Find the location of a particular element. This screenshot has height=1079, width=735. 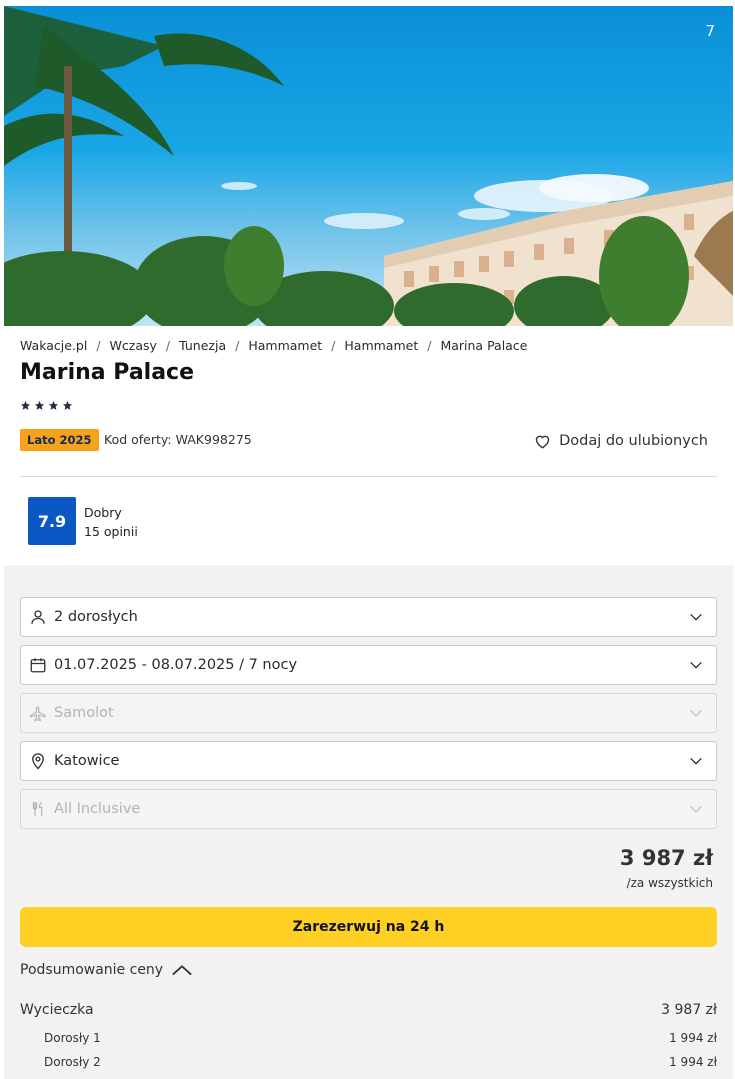

price-line-adult-1: Dorosły 1 1 994 zł is located at coordinates (368, 1038).